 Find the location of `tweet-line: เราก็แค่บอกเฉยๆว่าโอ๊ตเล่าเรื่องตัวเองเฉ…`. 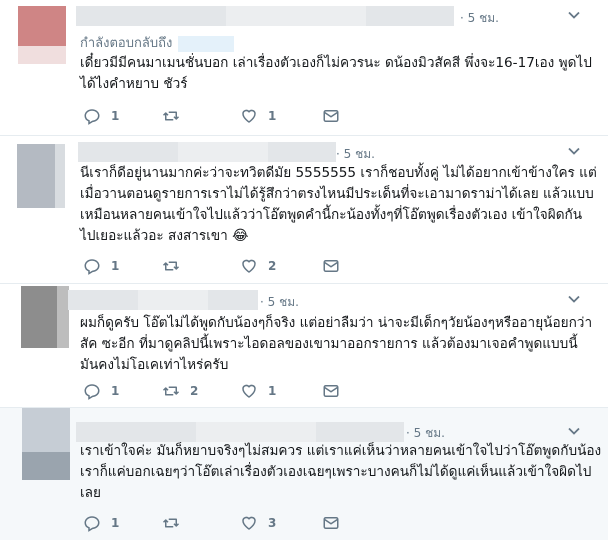

tweet-line: เราก็แค่บอกเฉยๆว่าโอ๊ตเล่าเรื่องตัวเองเฉ… is located at coordinates (336, 472).